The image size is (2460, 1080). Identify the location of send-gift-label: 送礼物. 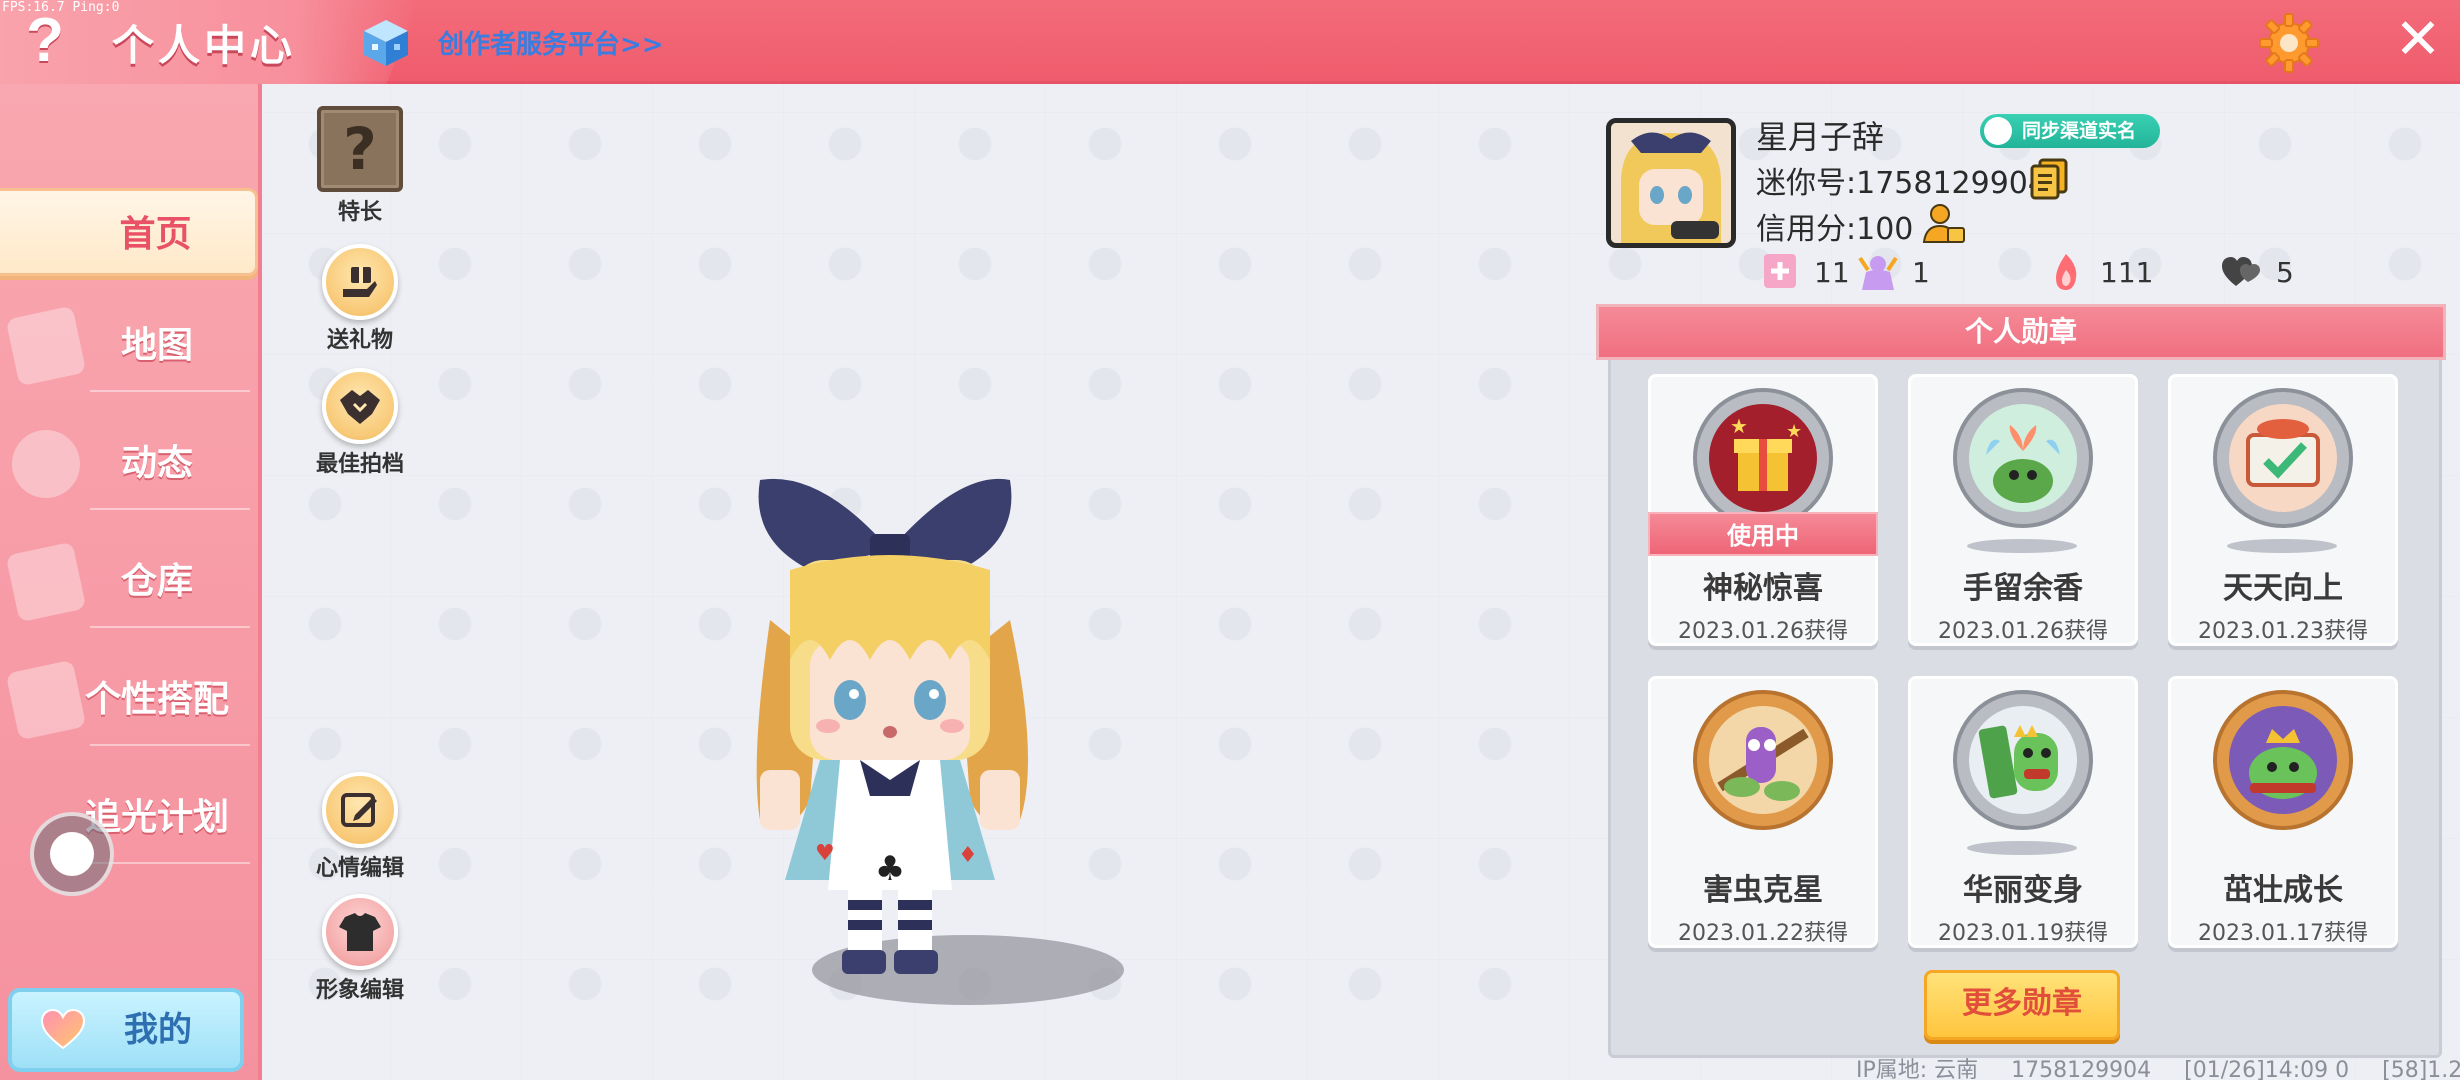
(359, 340).